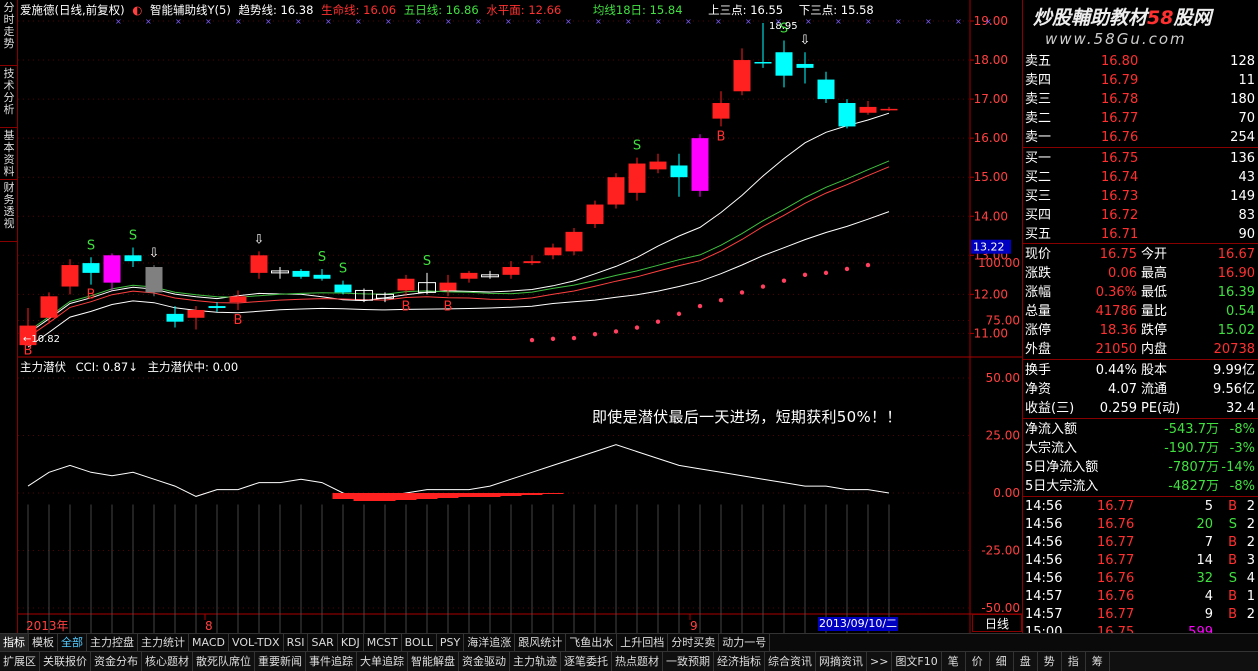  Describe the element at coordinates (116, 661) in the screenshot. I see `info-tab: 资金分布` at that location.